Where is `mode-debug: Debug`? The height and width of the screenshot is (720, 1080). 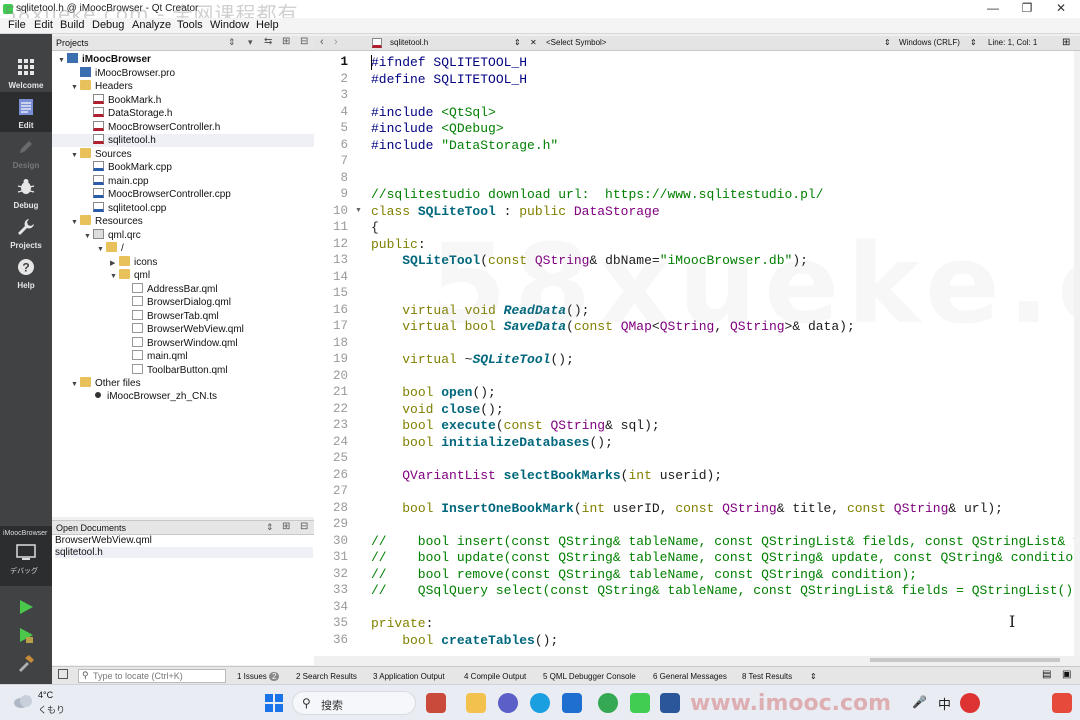 mode-debug: Debug is located at coordinates (26, 192).